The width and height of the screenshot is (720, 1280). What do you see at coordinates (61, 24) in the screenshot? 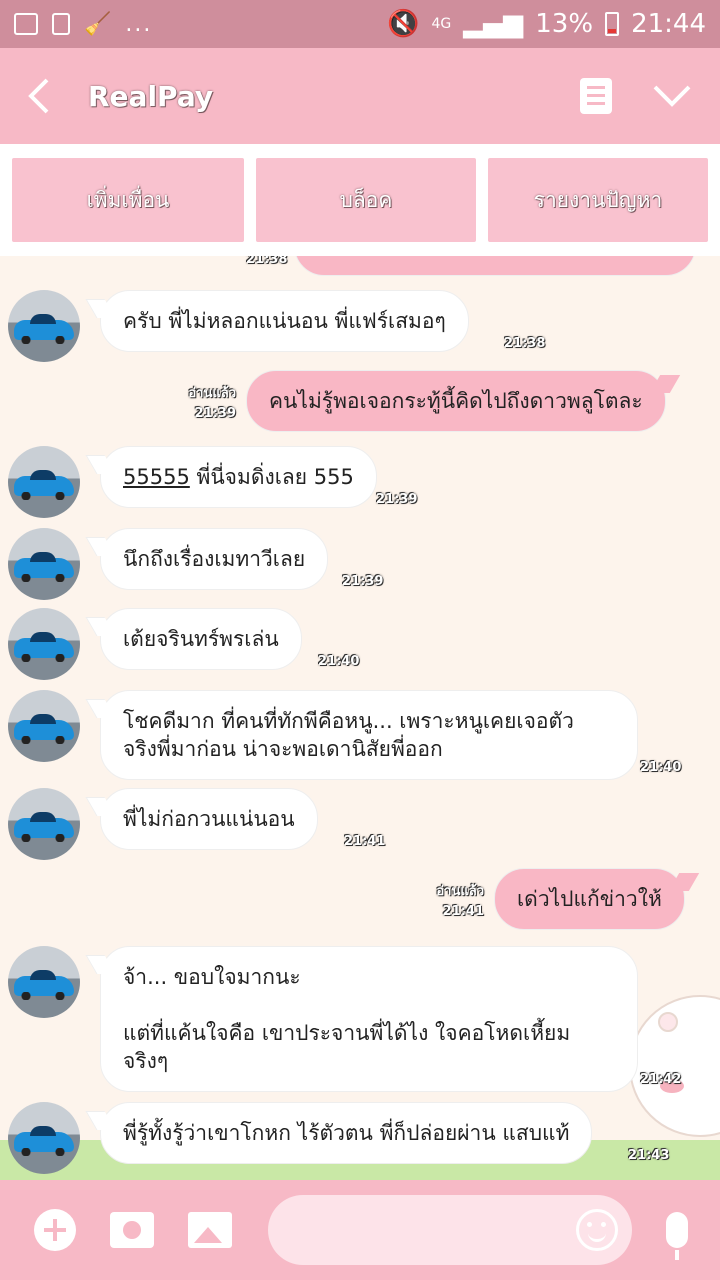
I see `alert-icon` at bounding box center [61, 24].